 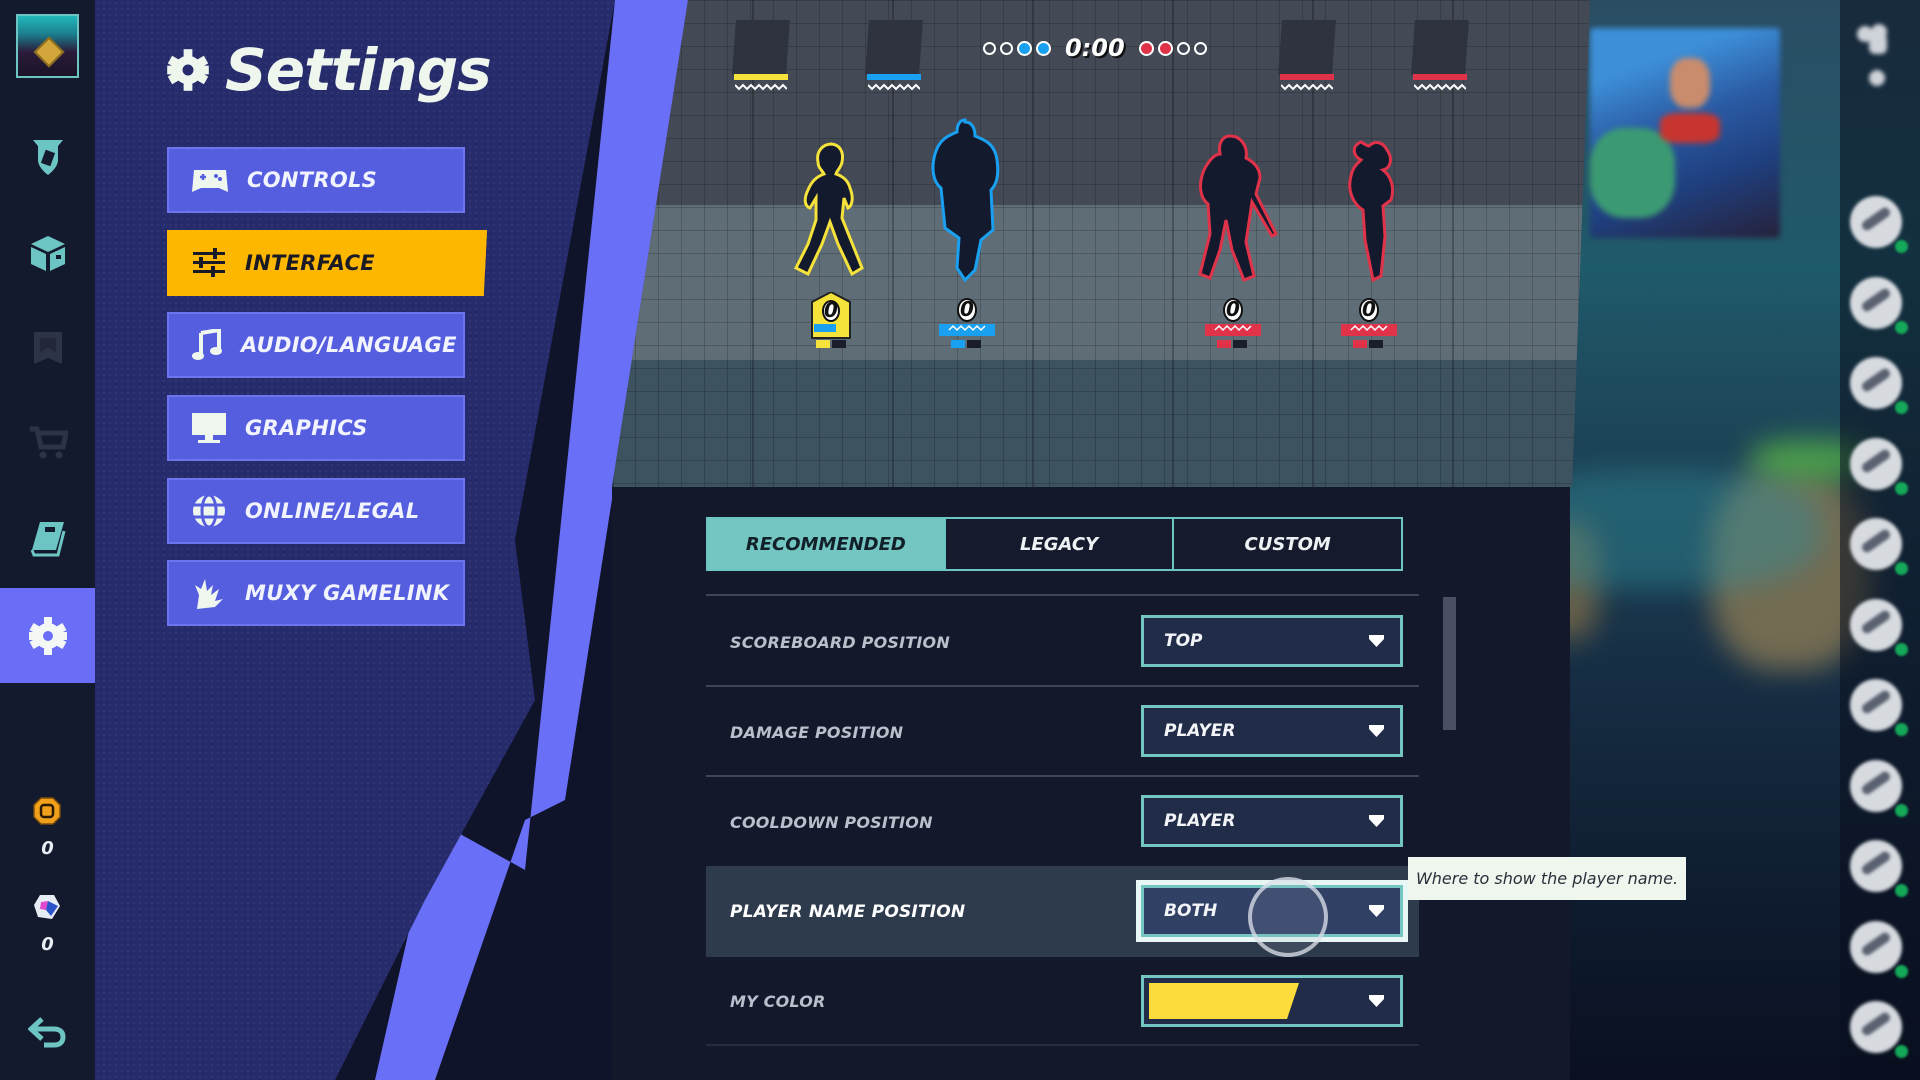 What do you see at coordinates (1272, 821) in the screenshot?
I see `cooldown-position-dropdown: PLAYER` at bounding box center [1272, 821].